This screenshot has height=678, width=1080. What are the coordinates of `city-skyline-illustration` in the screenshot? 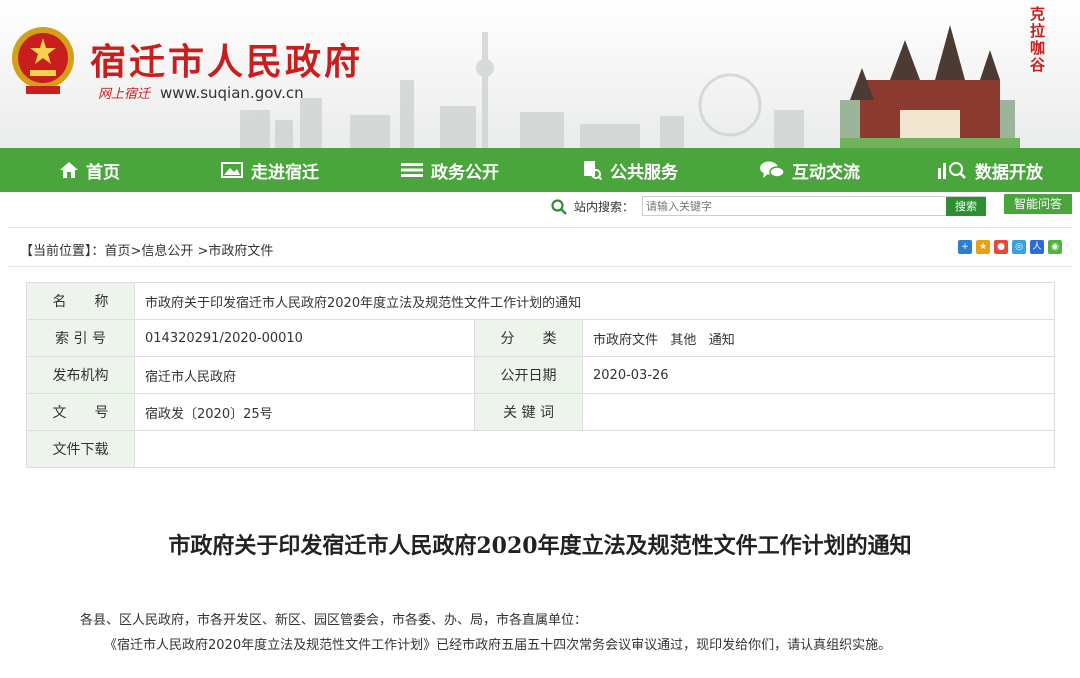 It's located at (630, 86).